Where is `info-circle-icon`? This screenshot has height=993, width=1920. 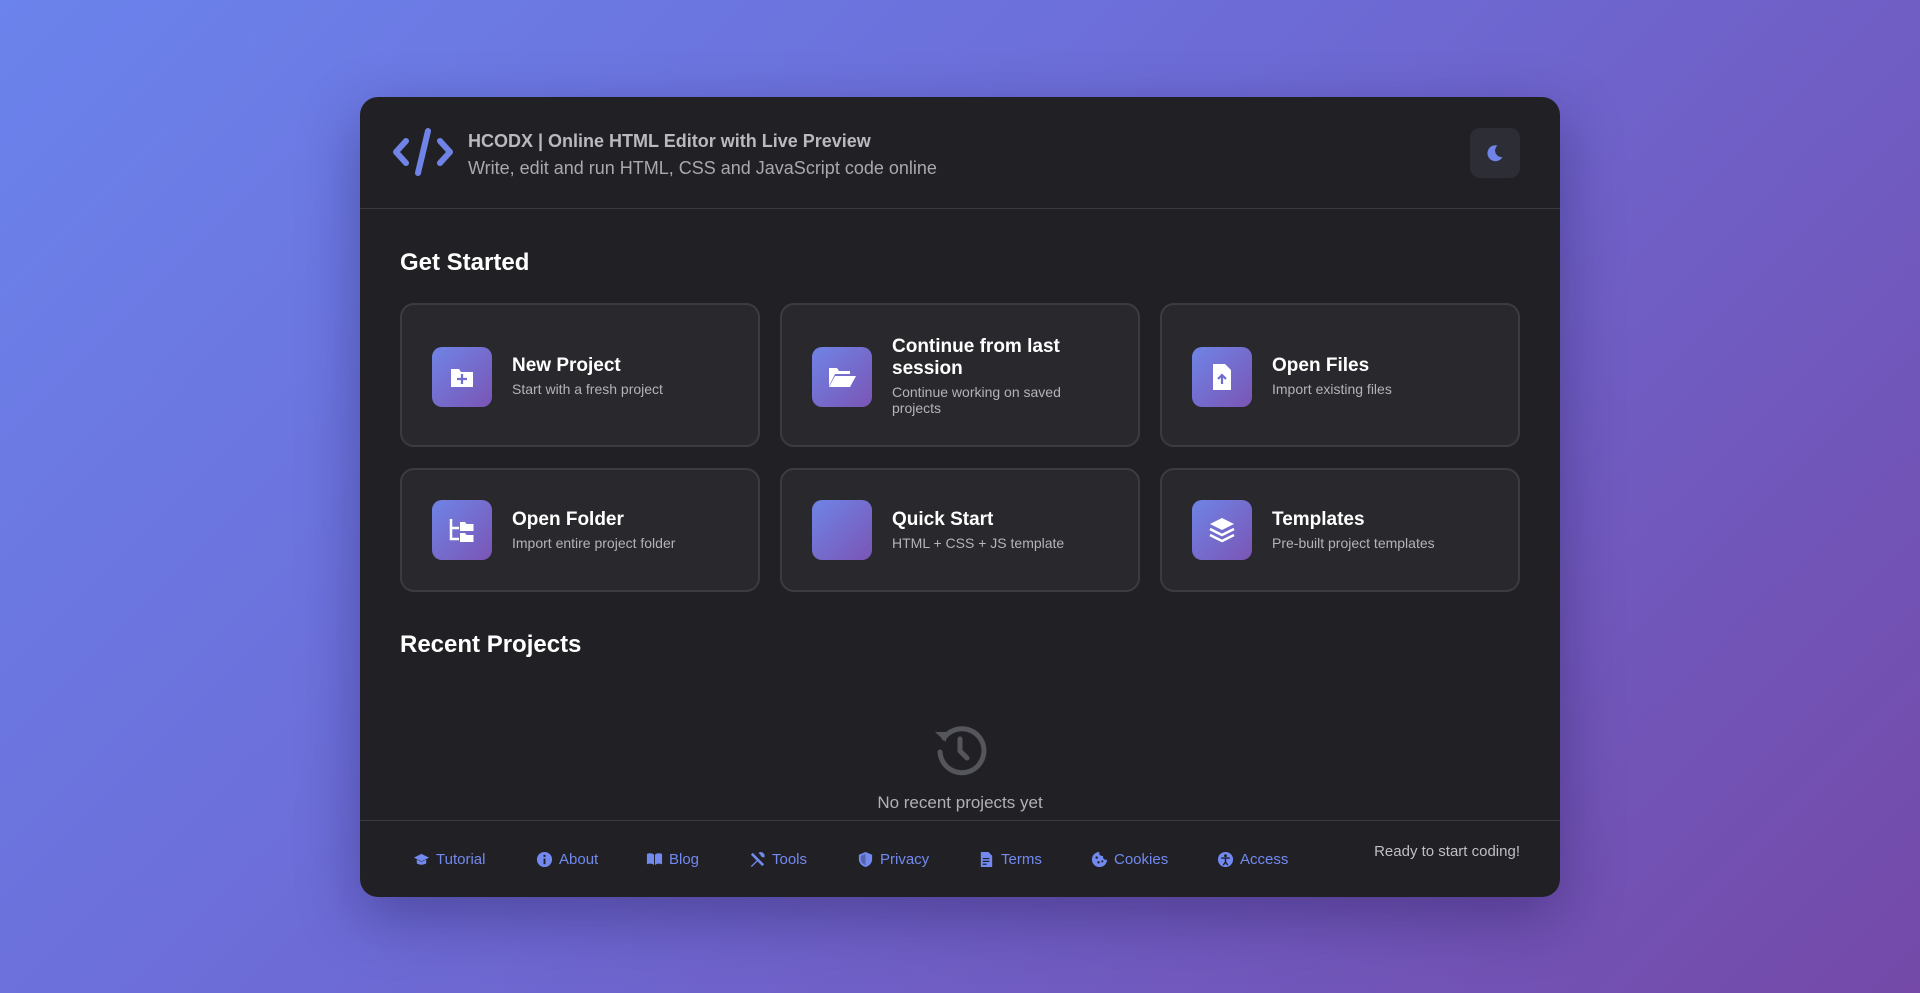 info-circle-icon is located at coordinates (544, 859).